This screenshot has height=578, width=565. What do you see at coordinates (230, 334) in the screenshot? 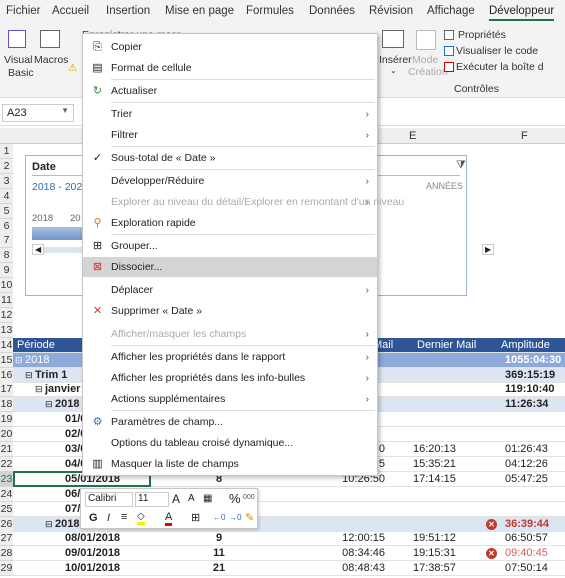
I see `menu-item-13: Afficher/masquer les champs ›` at bounding box center [230, 334].